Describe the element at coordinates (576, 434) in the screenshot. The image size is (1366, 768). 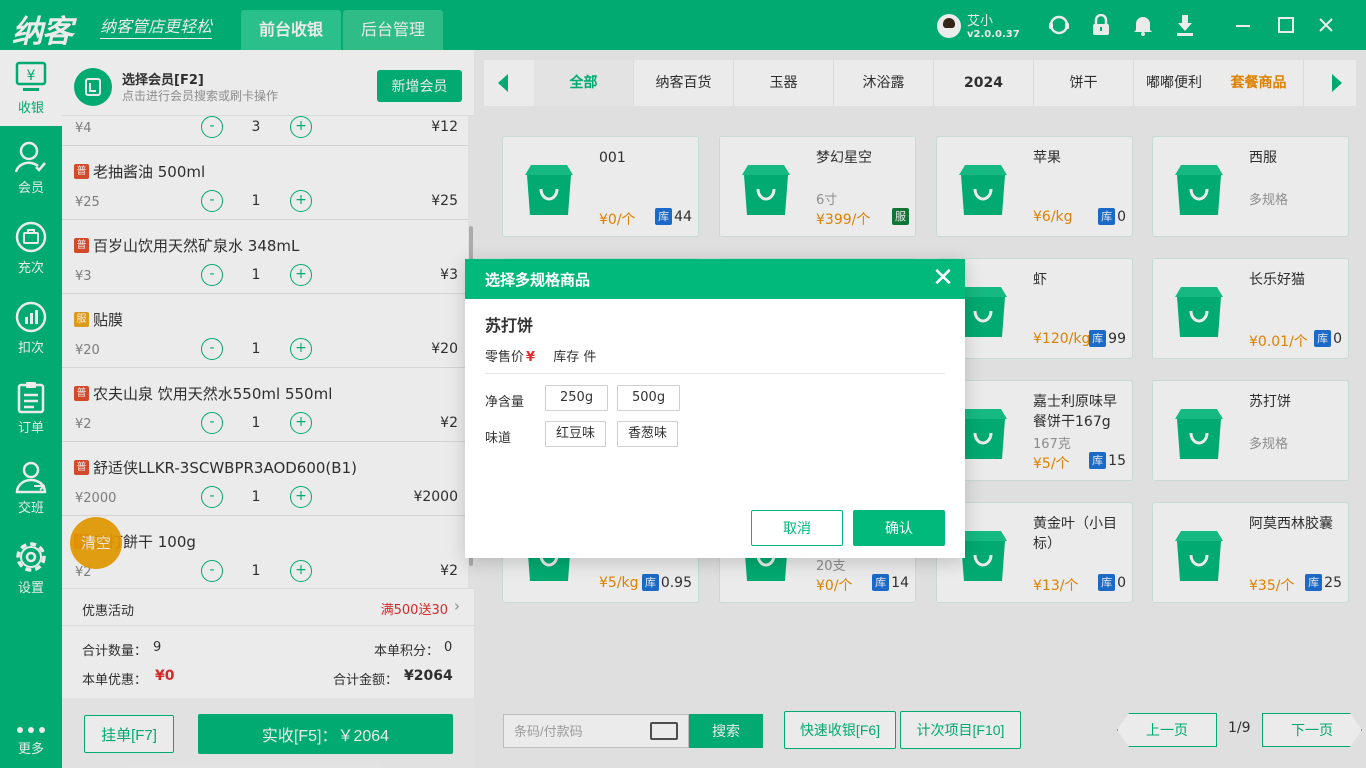
I see `spec-option-red-bean: 红豆味` at that location.